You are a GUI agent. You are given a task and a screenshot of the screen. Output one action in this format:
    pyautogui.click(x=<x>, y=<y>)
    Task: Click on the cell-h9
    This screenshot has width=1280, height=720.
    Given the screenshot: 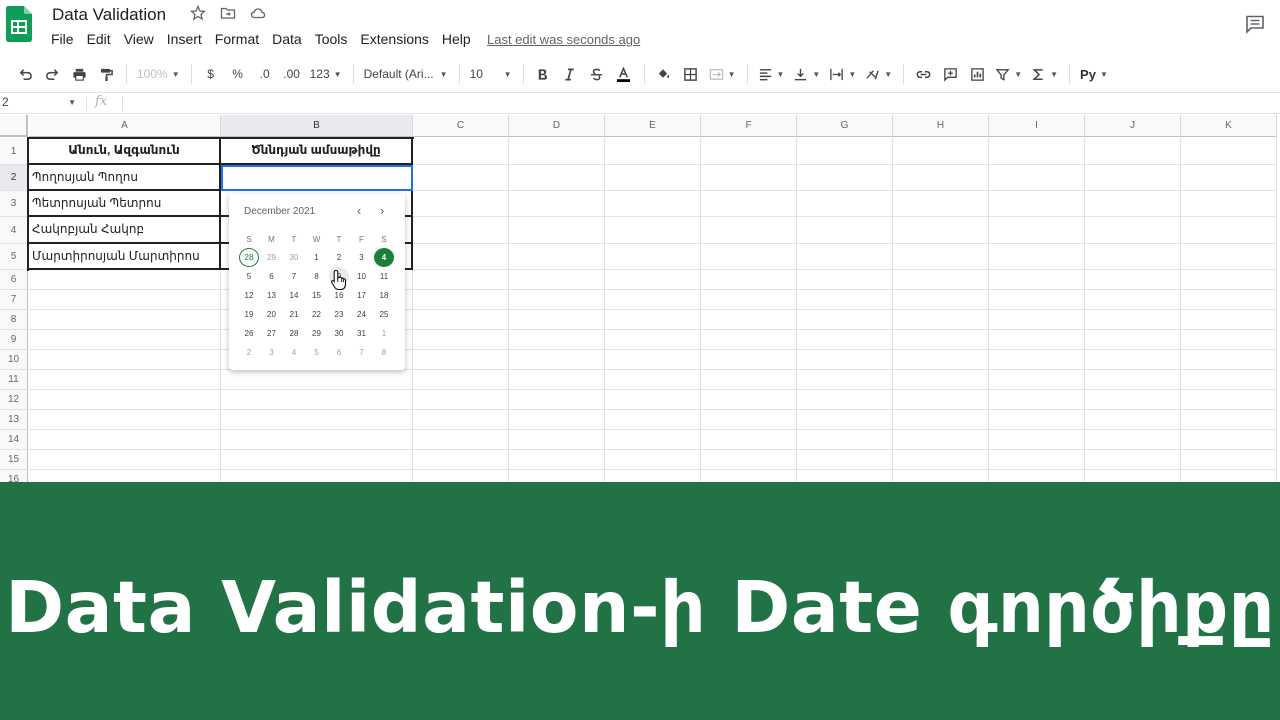 What is the action you would take?
    pyautogui.click(x=941, y=340)
    